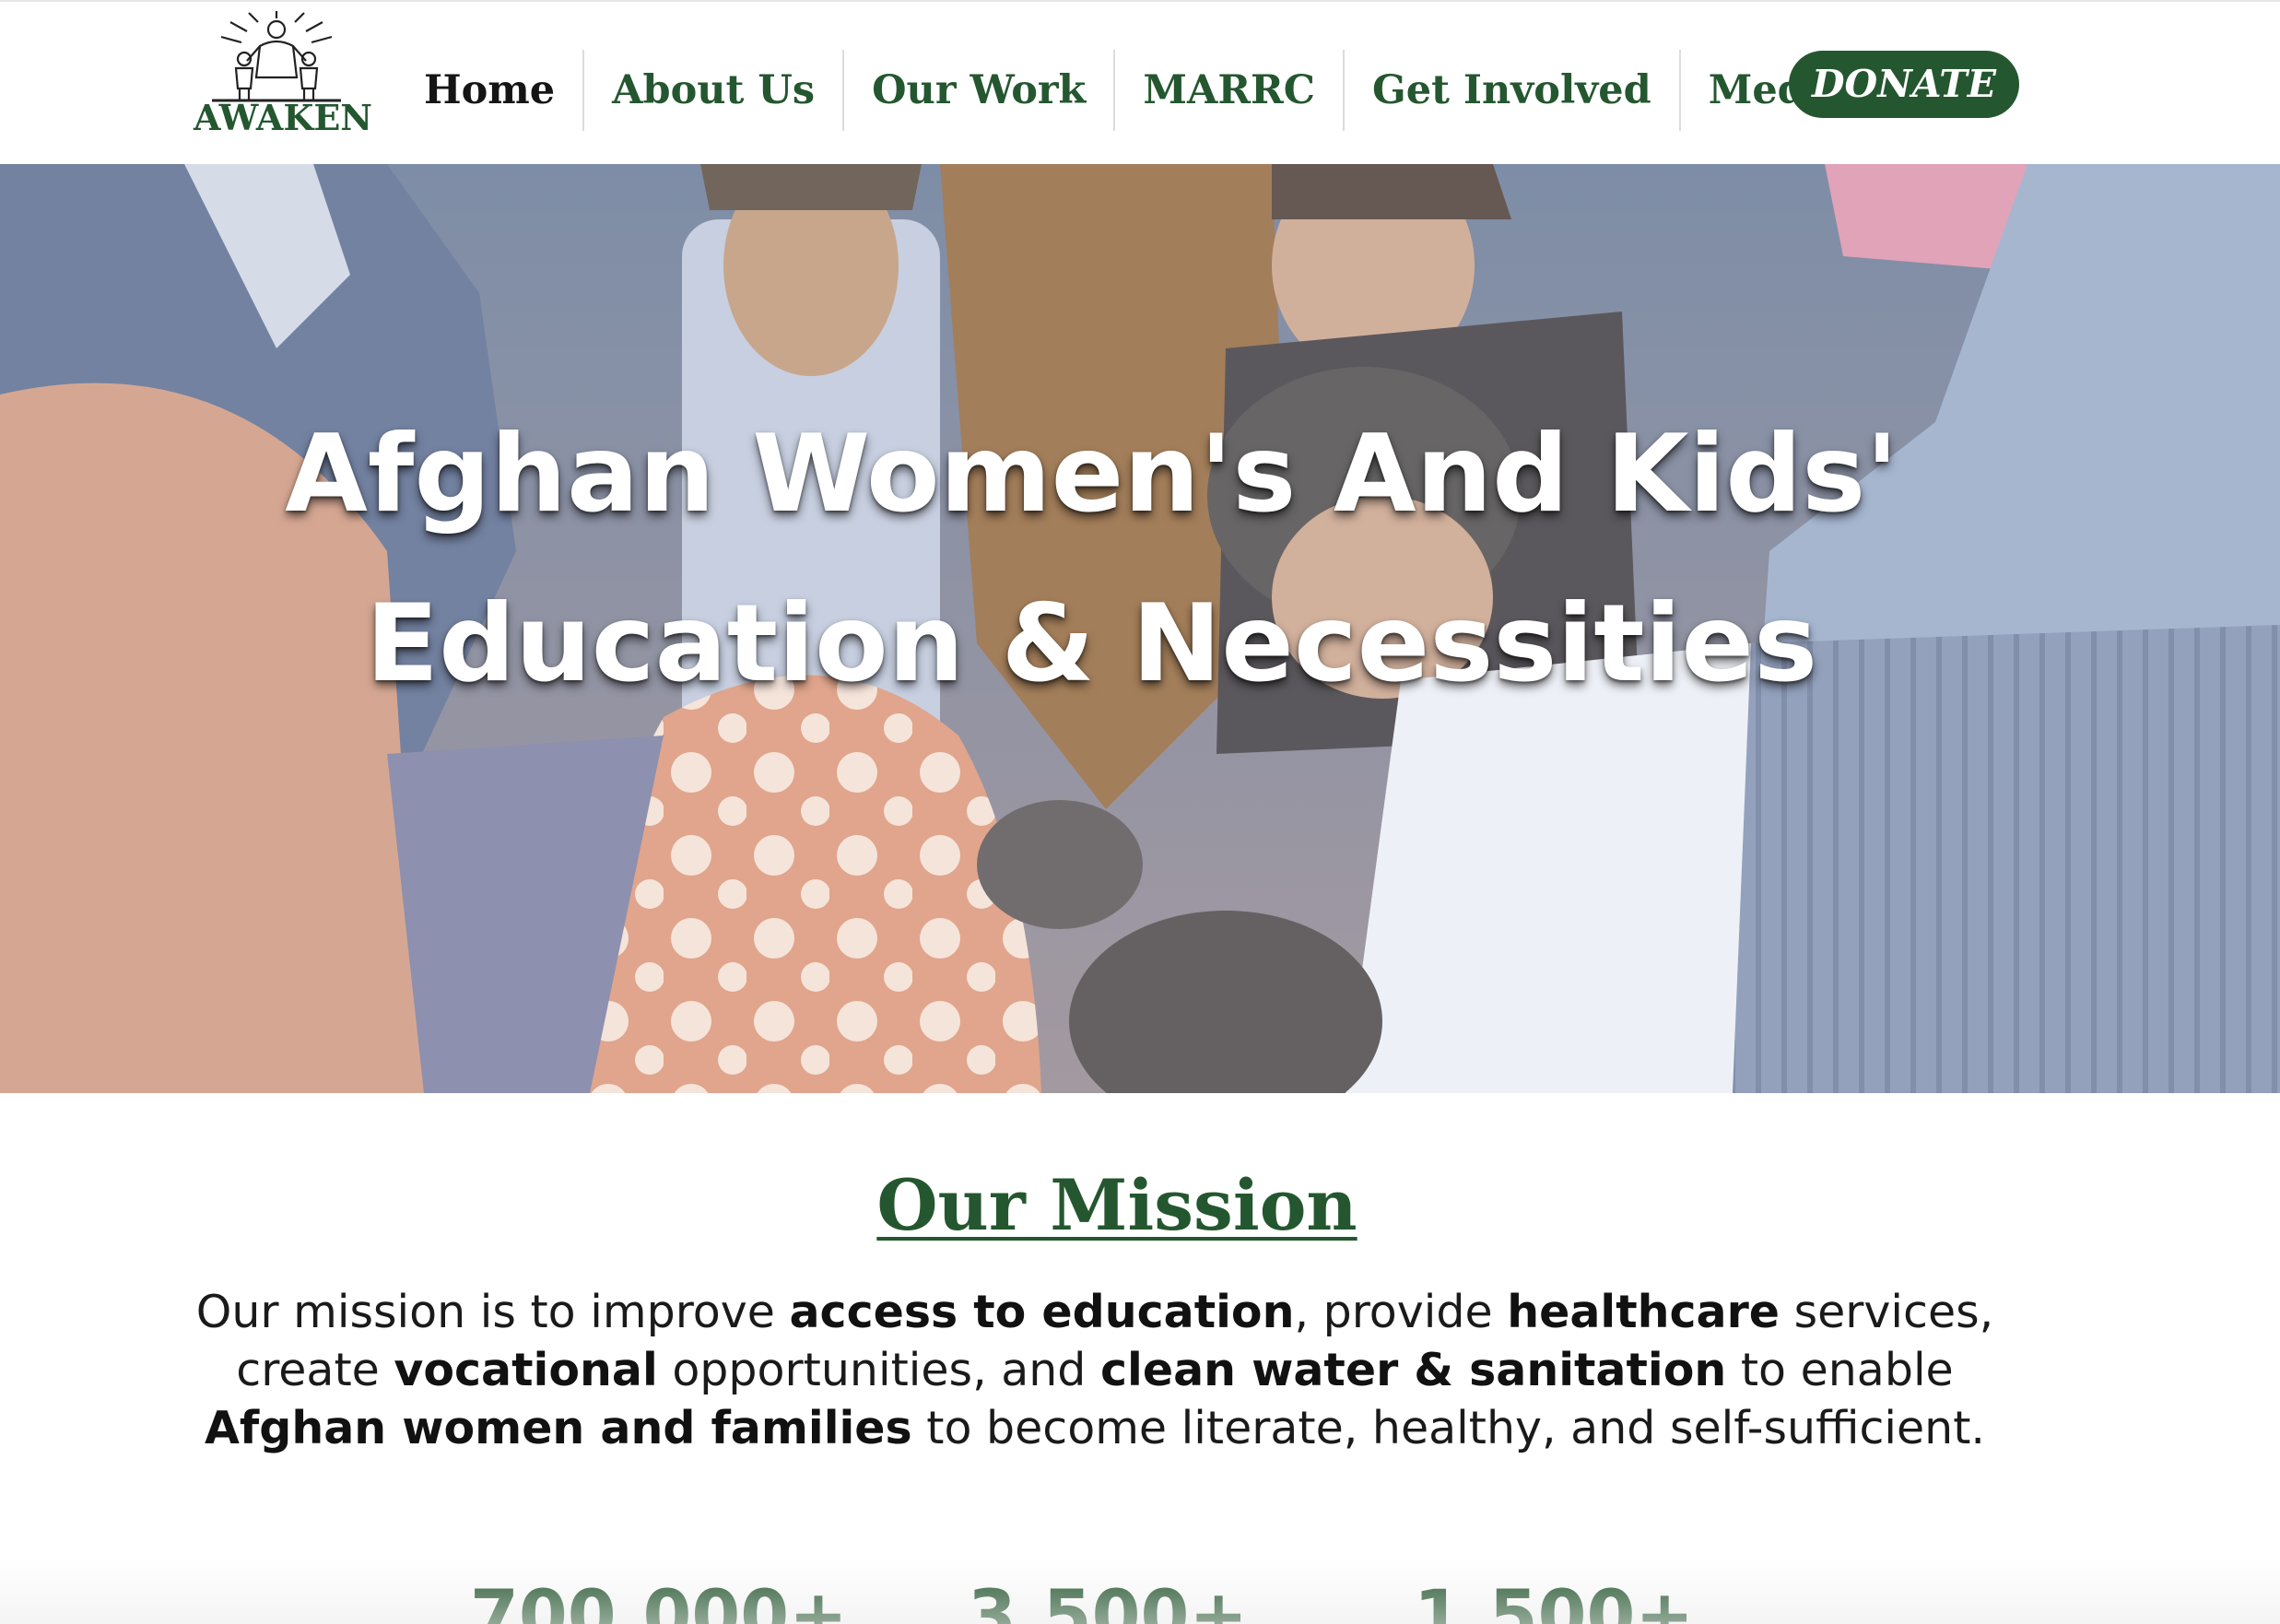  I want to click on mission-segment: opportunities, and, so click(878, 1370).